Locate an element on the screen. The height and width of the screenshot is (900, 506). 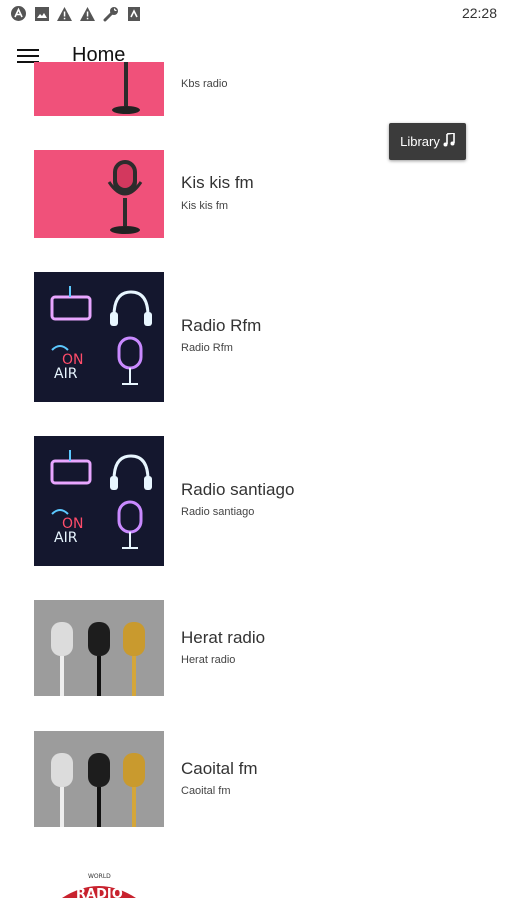
station-name: Herat radio is located at coordinates (223, 637).